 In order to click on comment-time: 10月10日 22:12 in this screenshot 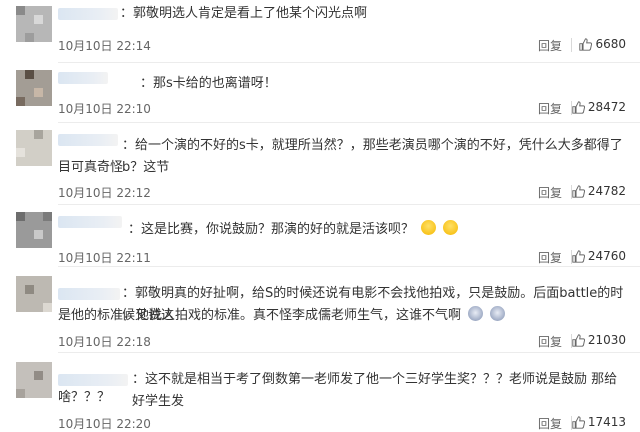, I will do `click(104, 193)`.